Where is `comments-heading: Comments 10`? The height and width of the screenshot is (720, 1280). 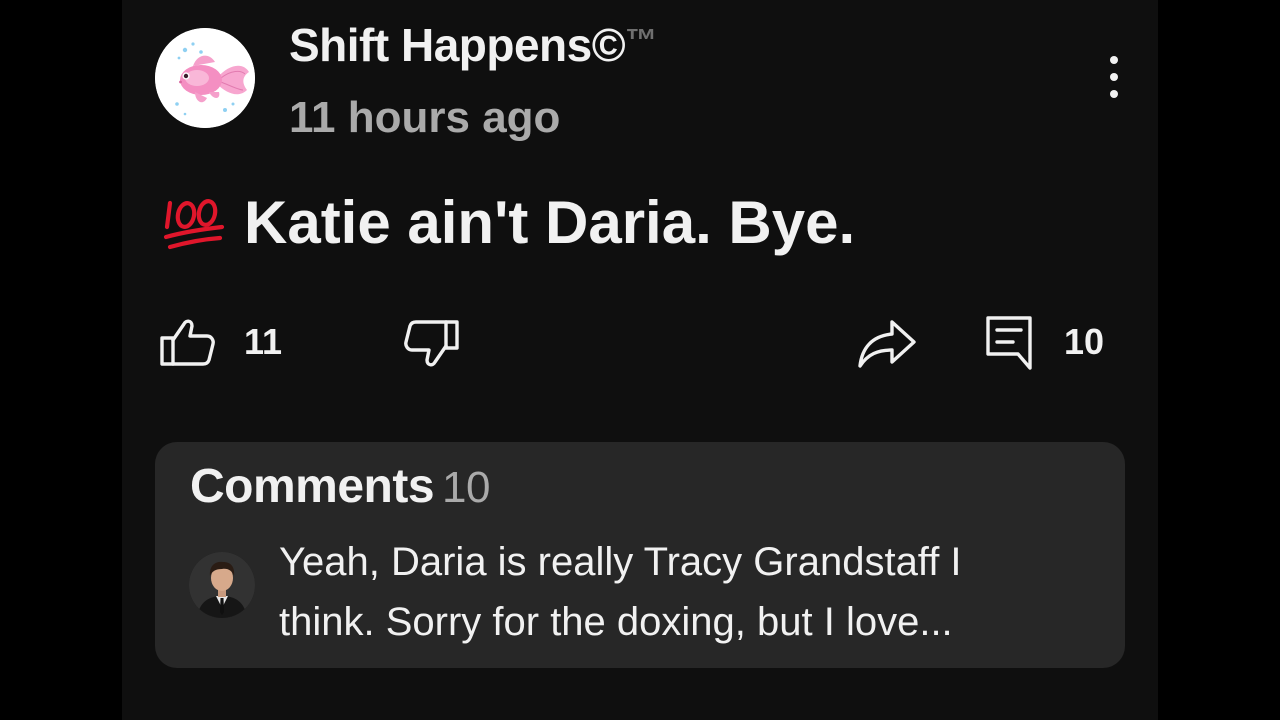
comments-heading: Comments 10 is located at coordinates (340, 487).